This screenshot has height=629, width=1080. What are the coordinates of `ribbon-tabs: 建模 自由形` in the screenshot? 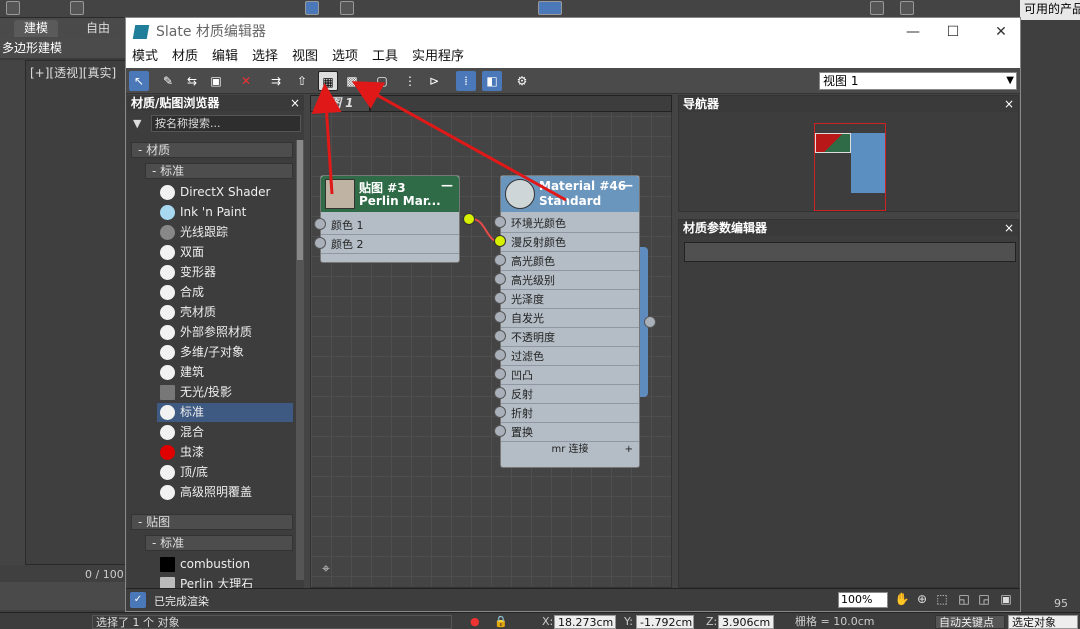 It's located at (65, 35).